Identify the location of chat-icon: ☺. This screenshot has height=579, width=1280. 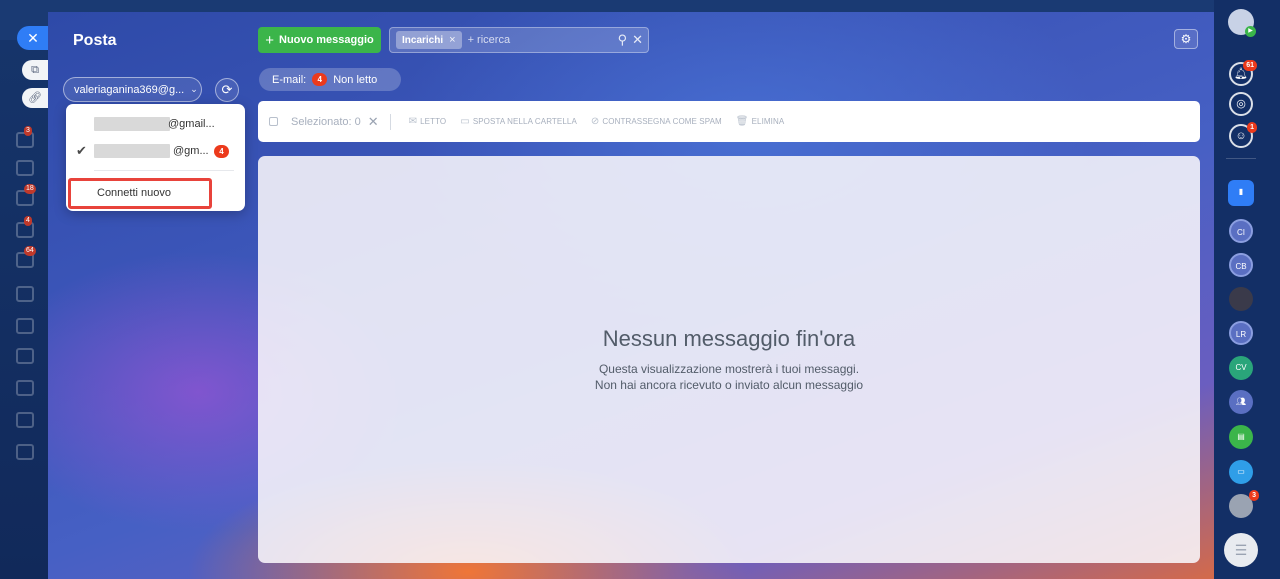
(1241, 136).